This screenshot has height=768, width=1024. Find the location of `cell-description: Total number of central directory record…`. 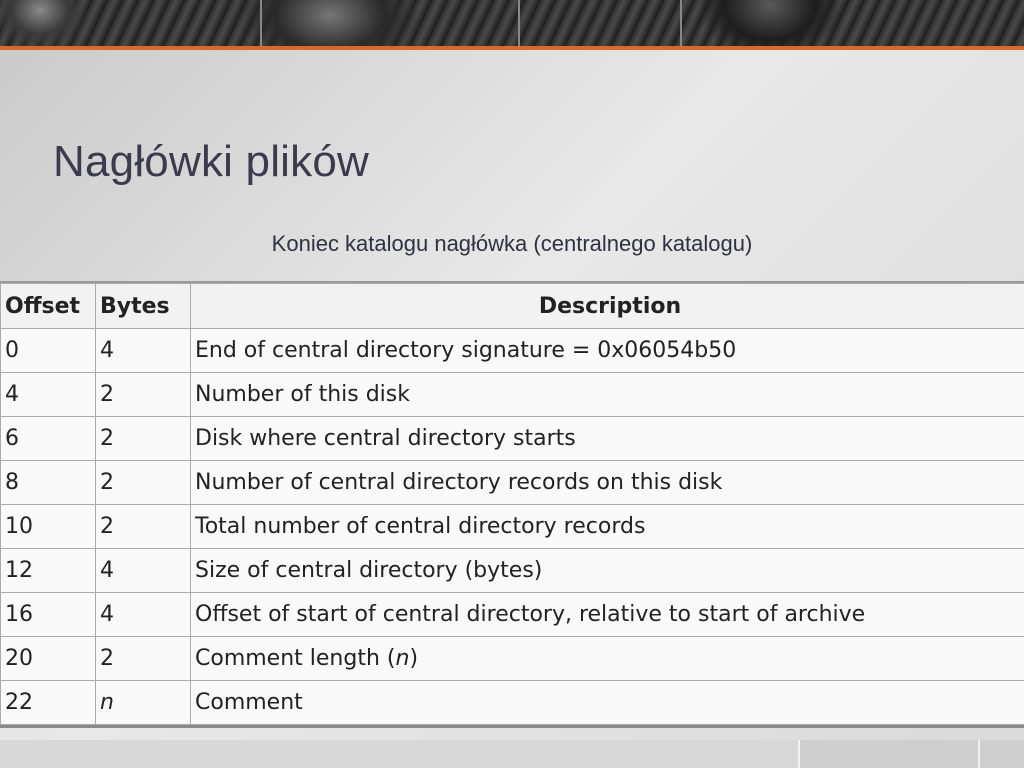

cell-description: Total number of central directory record… is located at coordinates (607, 526).